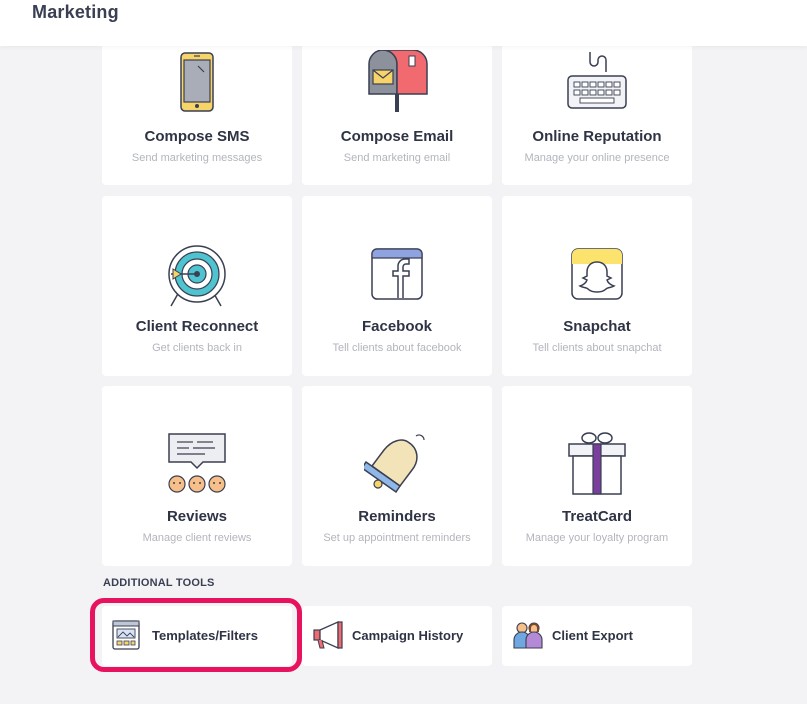 The height and width of the screenshot is (704, 807). Describe the element at coordinates (597, 80) in the screenshot. I see `keyboard-icon` at that location.